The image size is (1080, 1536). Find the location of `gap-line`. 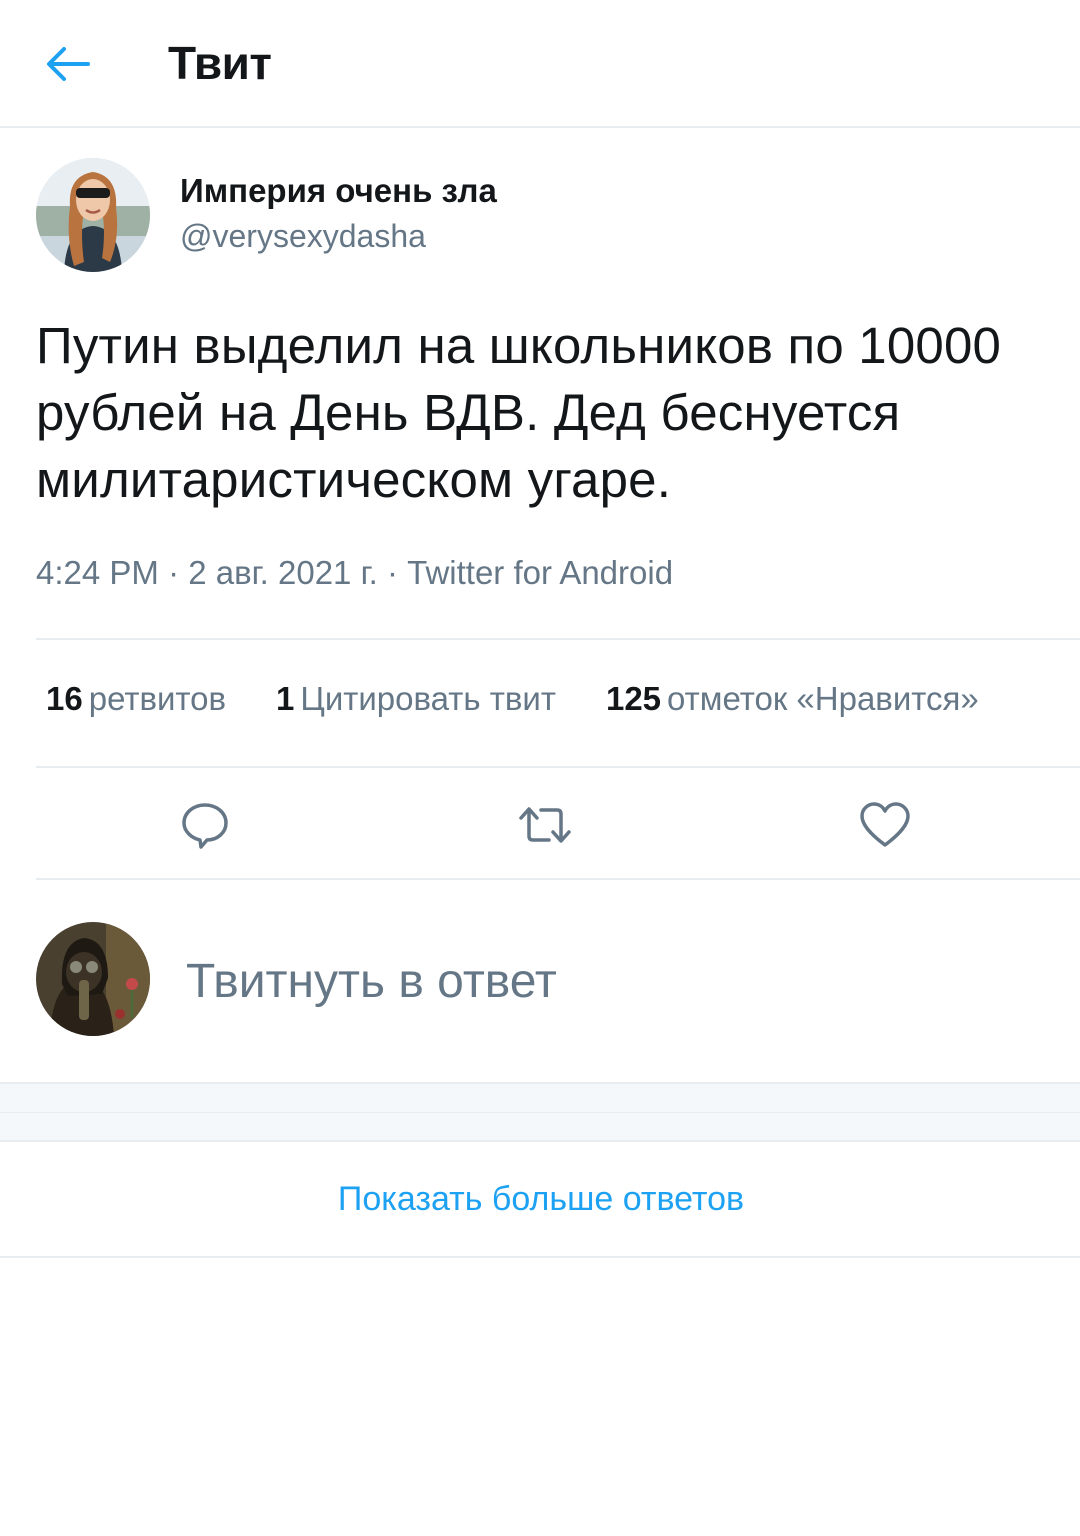

gap-line is located at coordinates (540, 1112).